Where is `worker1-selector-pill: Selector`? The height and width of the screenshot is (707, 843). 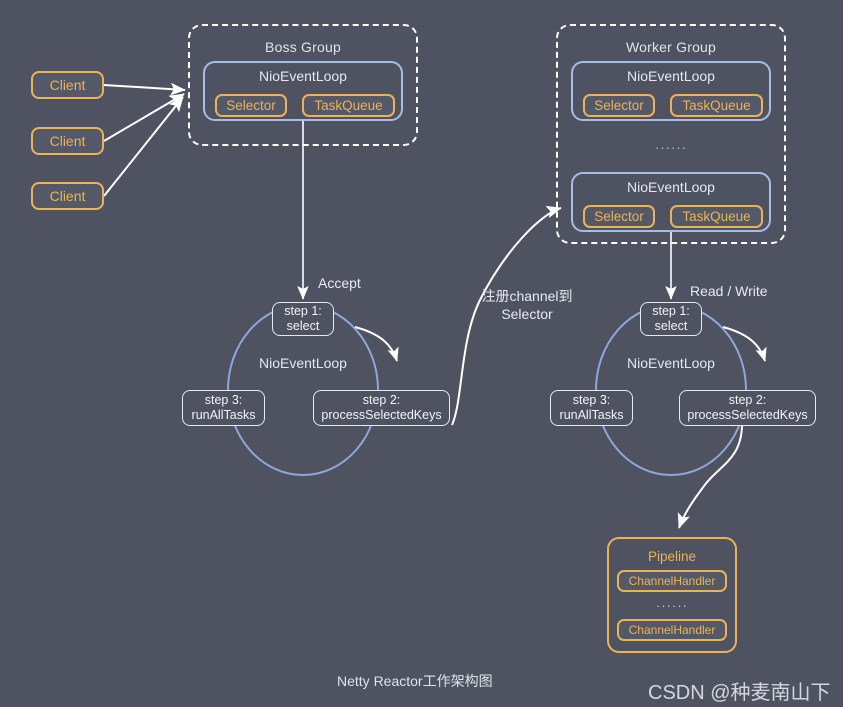
worker1-selector-pill: Selector is located at coordinates (619, 105).